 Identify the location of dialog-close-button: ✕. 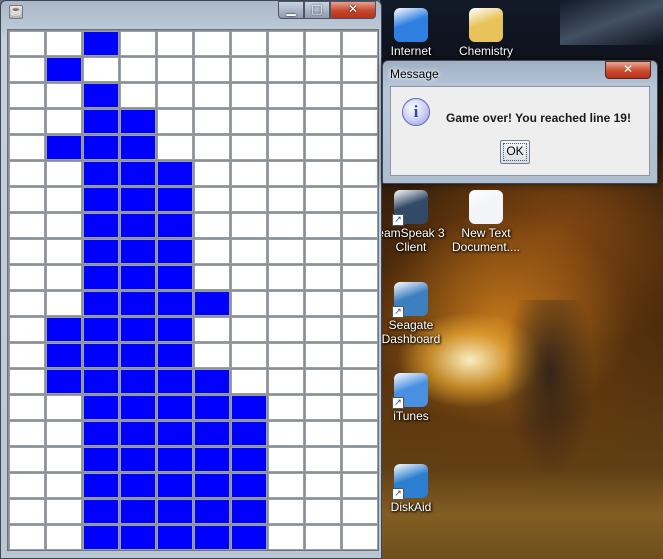
(628, 70).